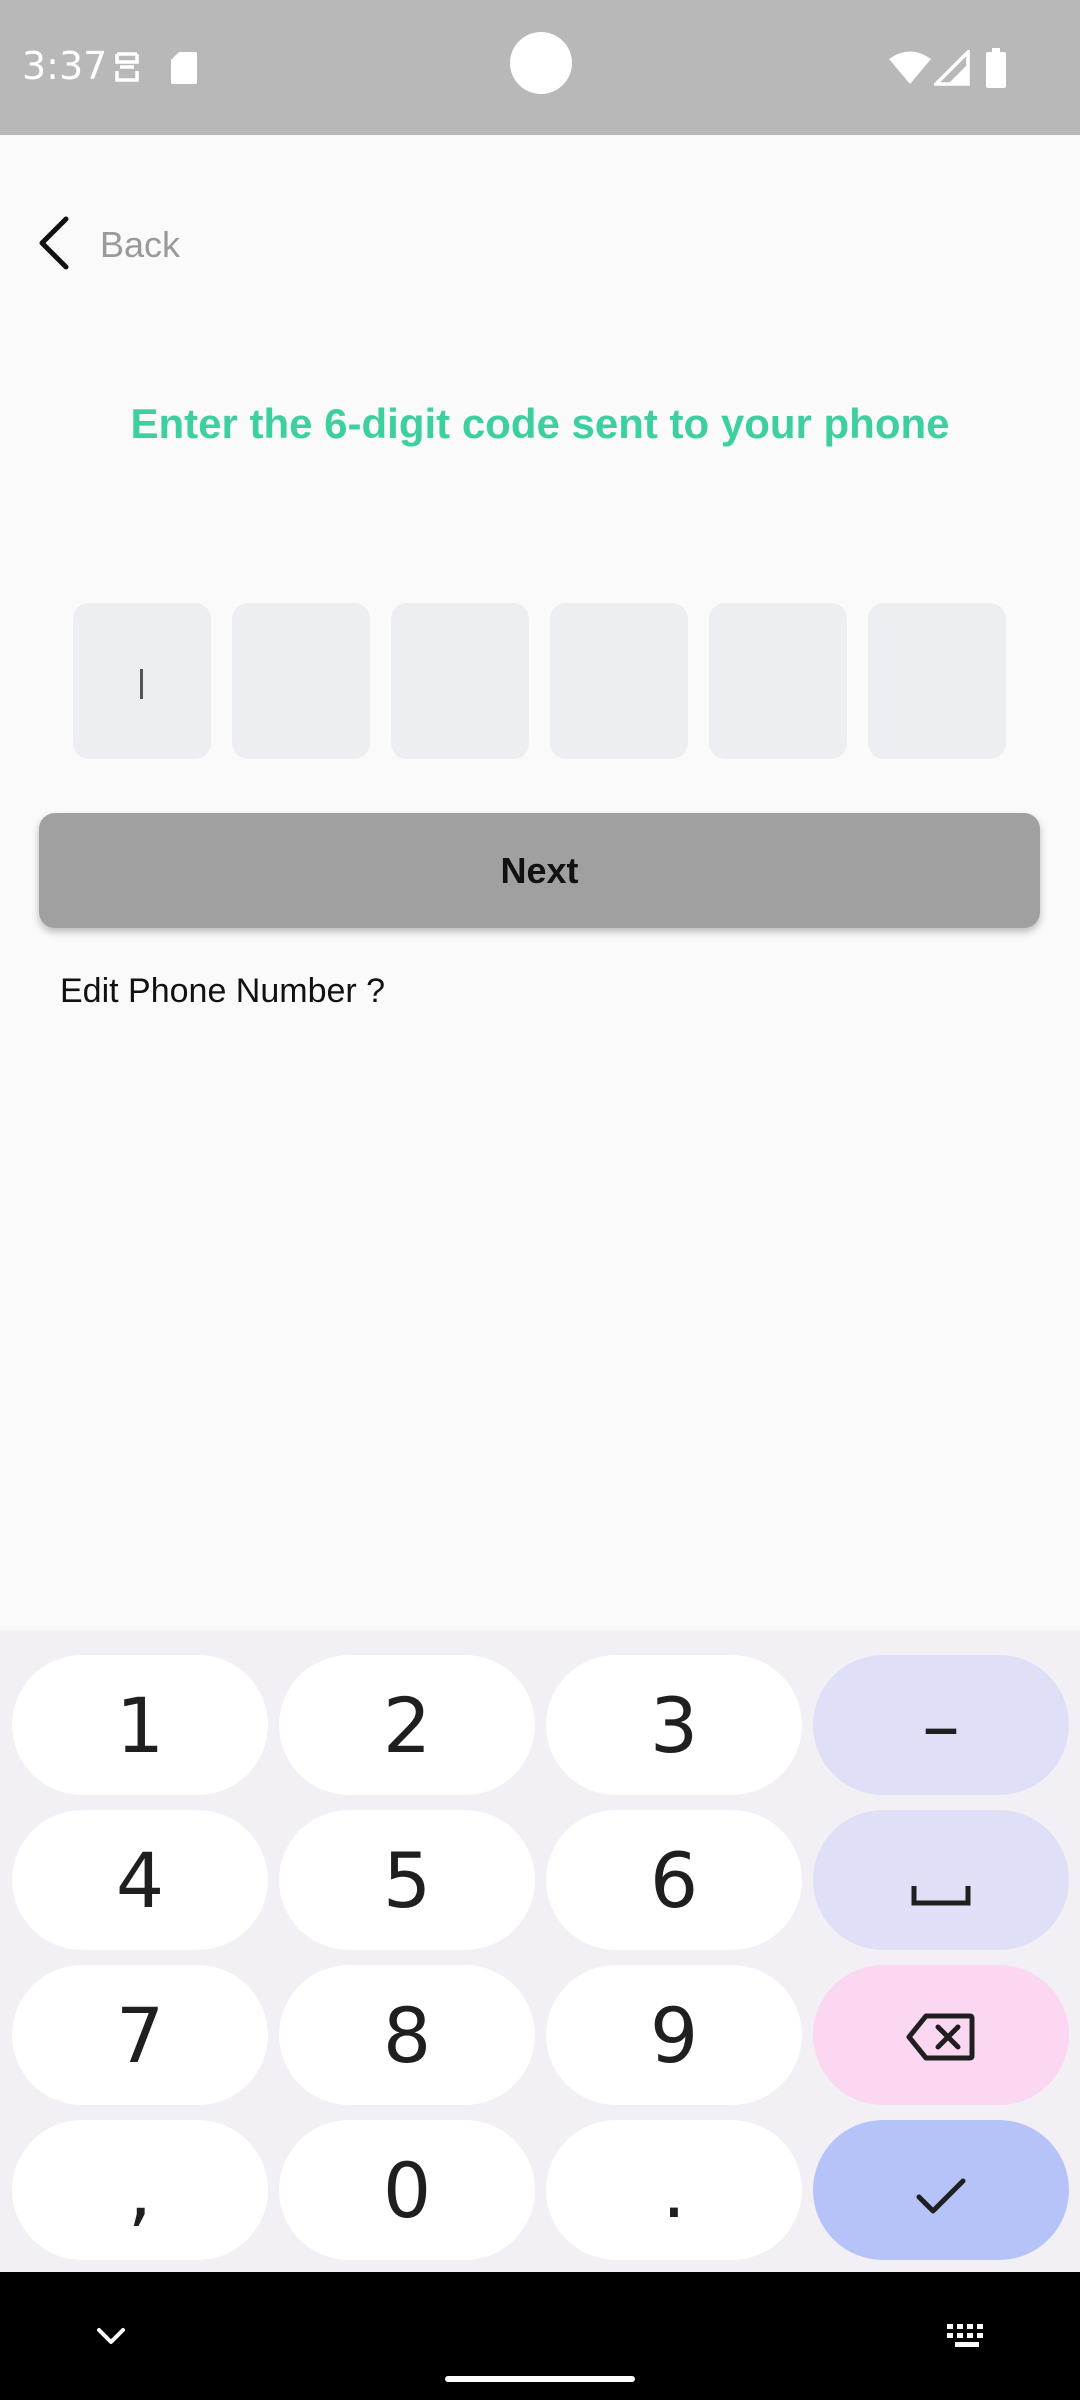 This screenshot has height=2400, width=1080. I want to click on backspace-icon, so click(941, 2035).